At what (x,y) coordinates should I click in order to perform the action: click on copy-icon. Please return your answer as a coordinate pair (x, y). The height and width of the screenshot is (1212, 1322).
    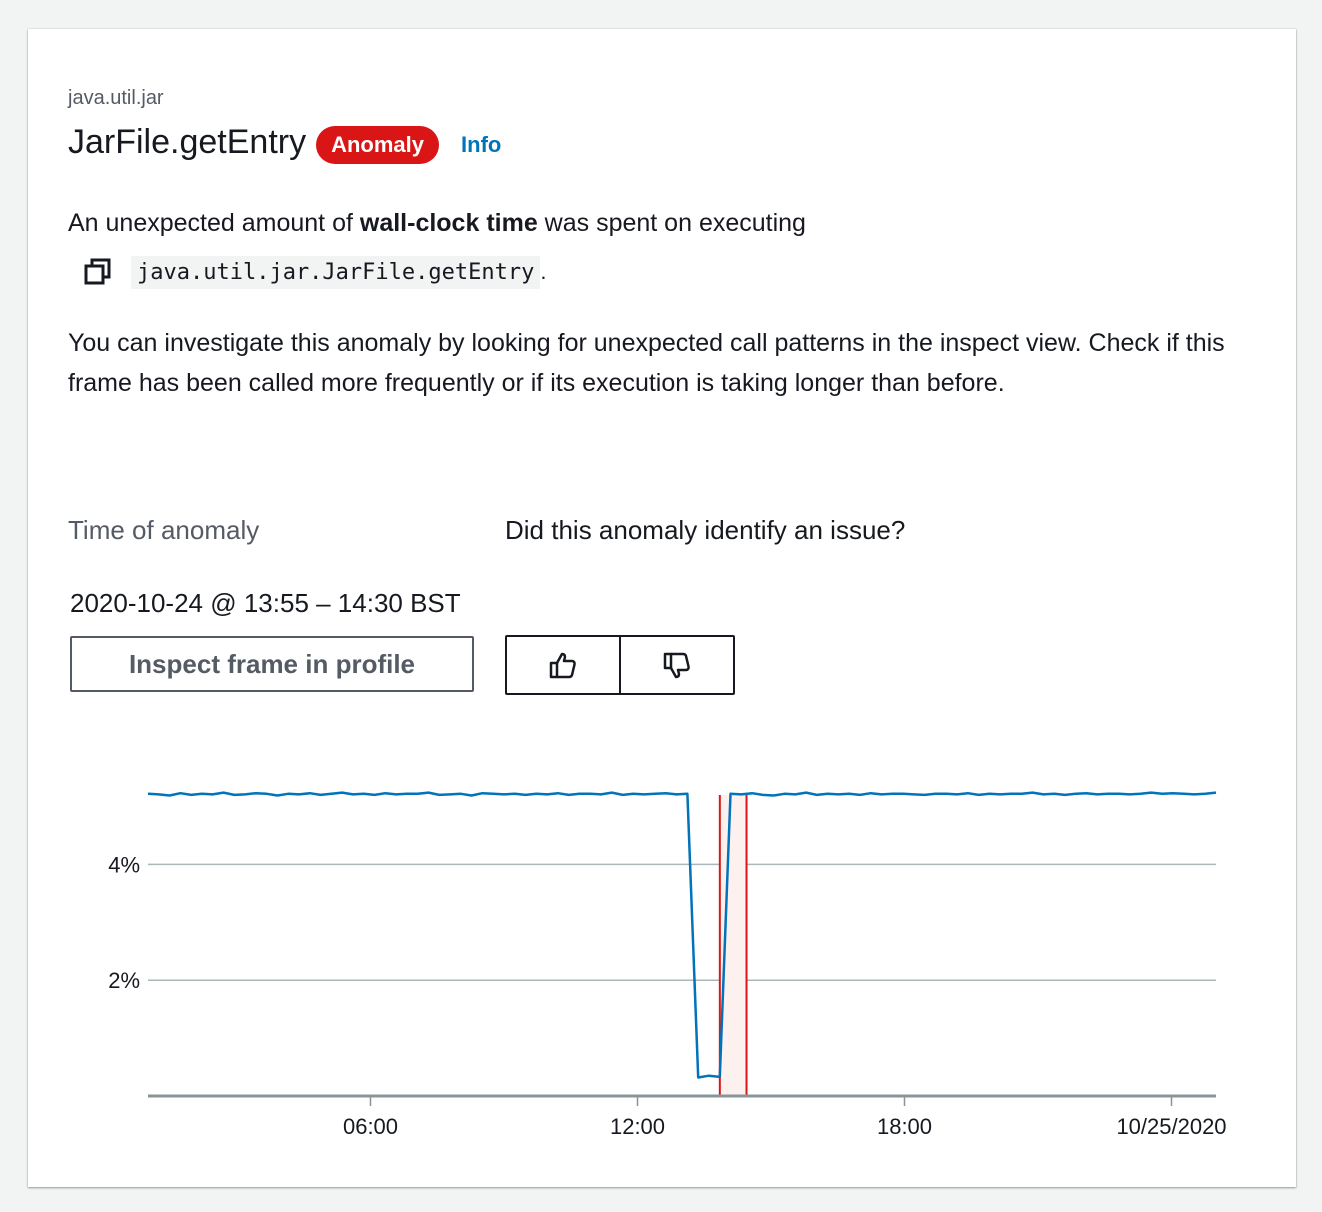
    Looking at the image, I should click on (98, 272).